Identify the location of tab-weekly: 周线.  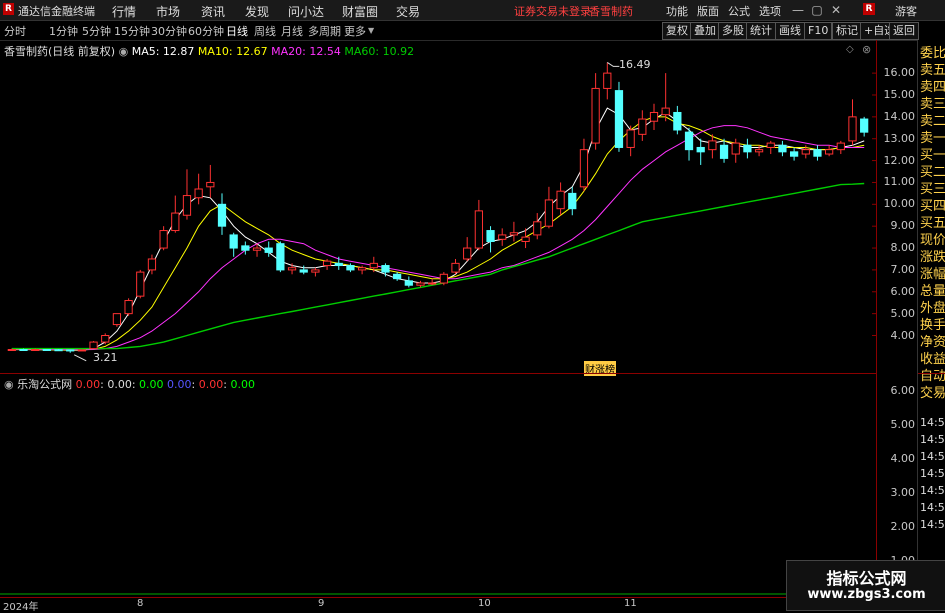
(265, 31).